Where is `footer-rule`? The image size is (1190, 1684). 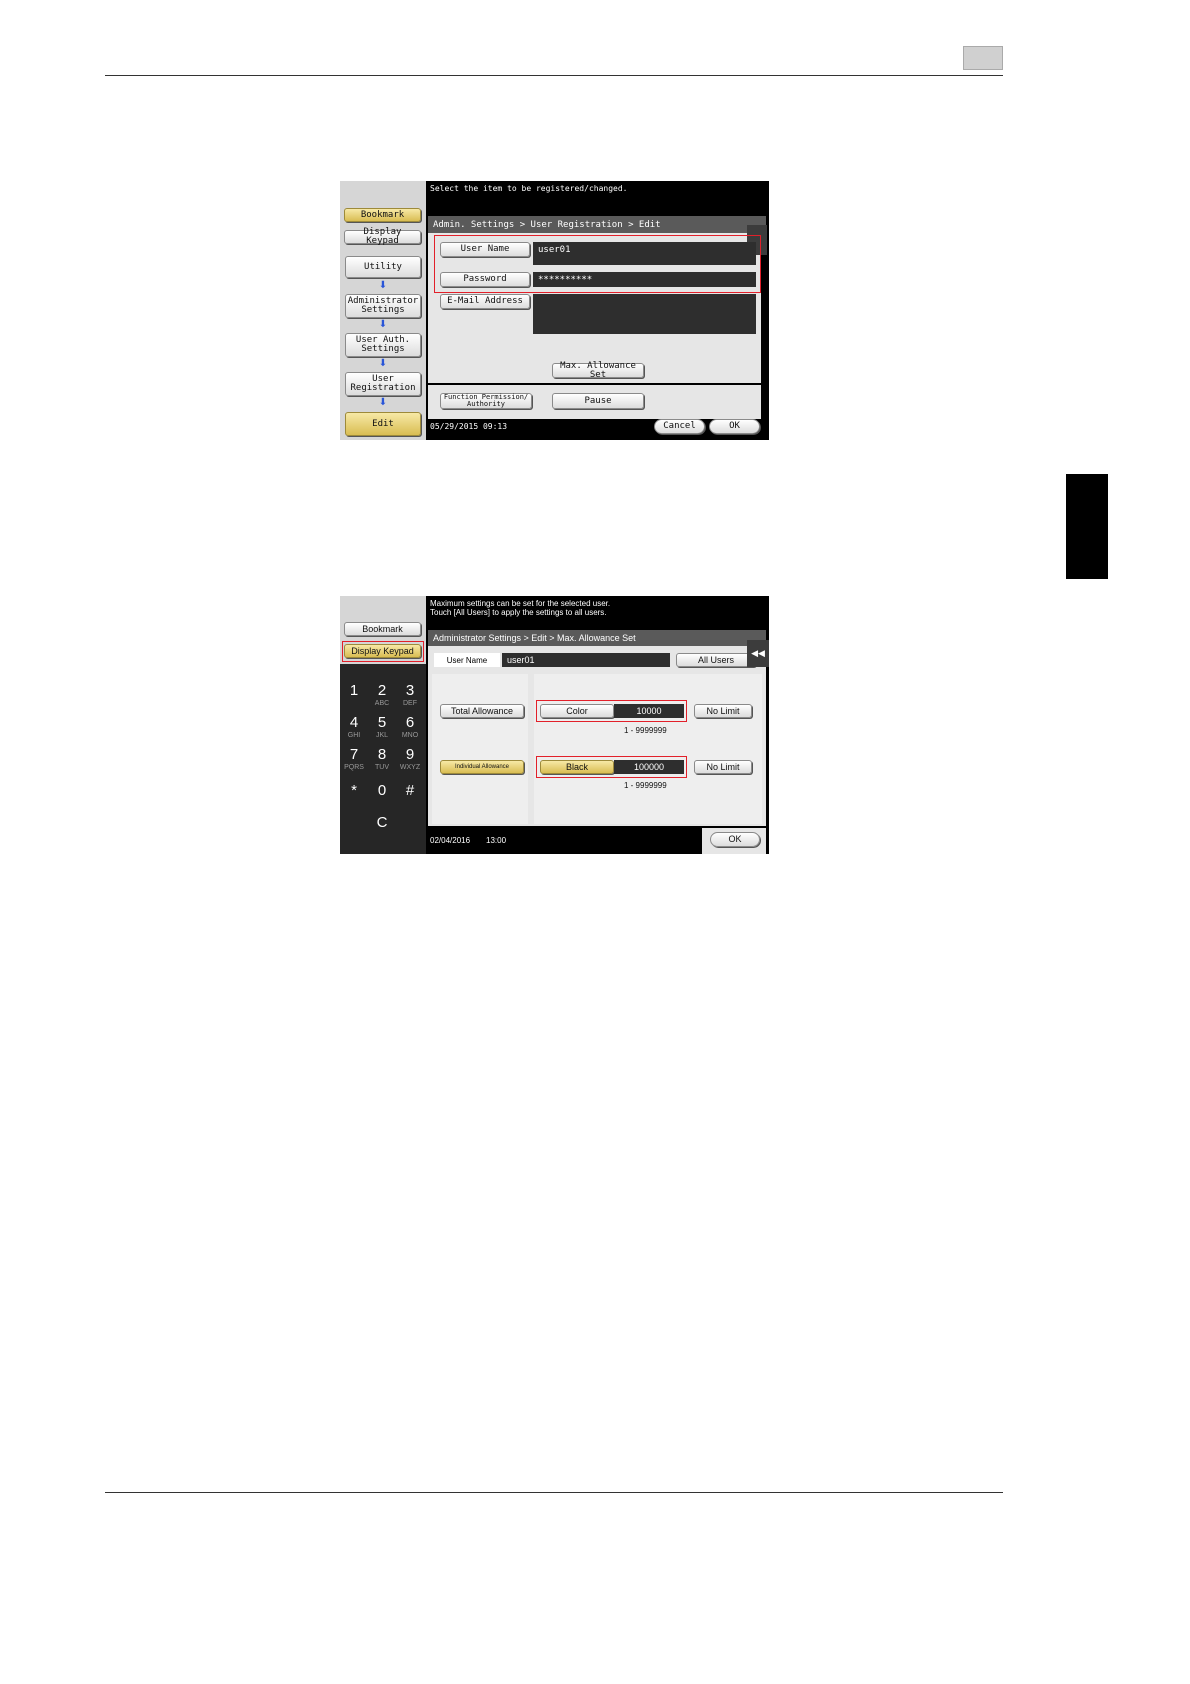 footer-rule is located at coordinates (554, 1492).